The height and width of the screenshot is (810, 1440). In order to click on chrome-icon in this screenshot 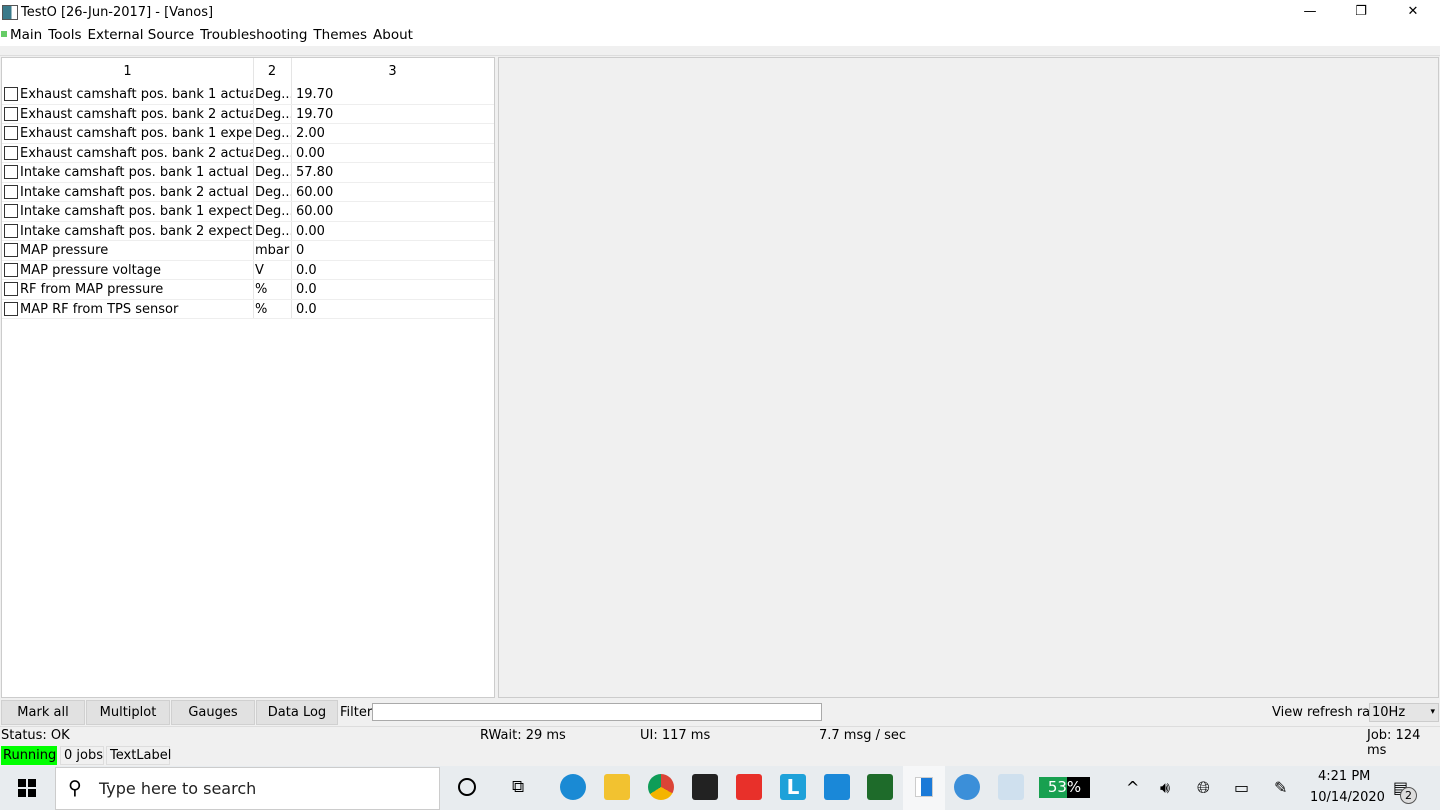, I will do `click(661, 787)`.